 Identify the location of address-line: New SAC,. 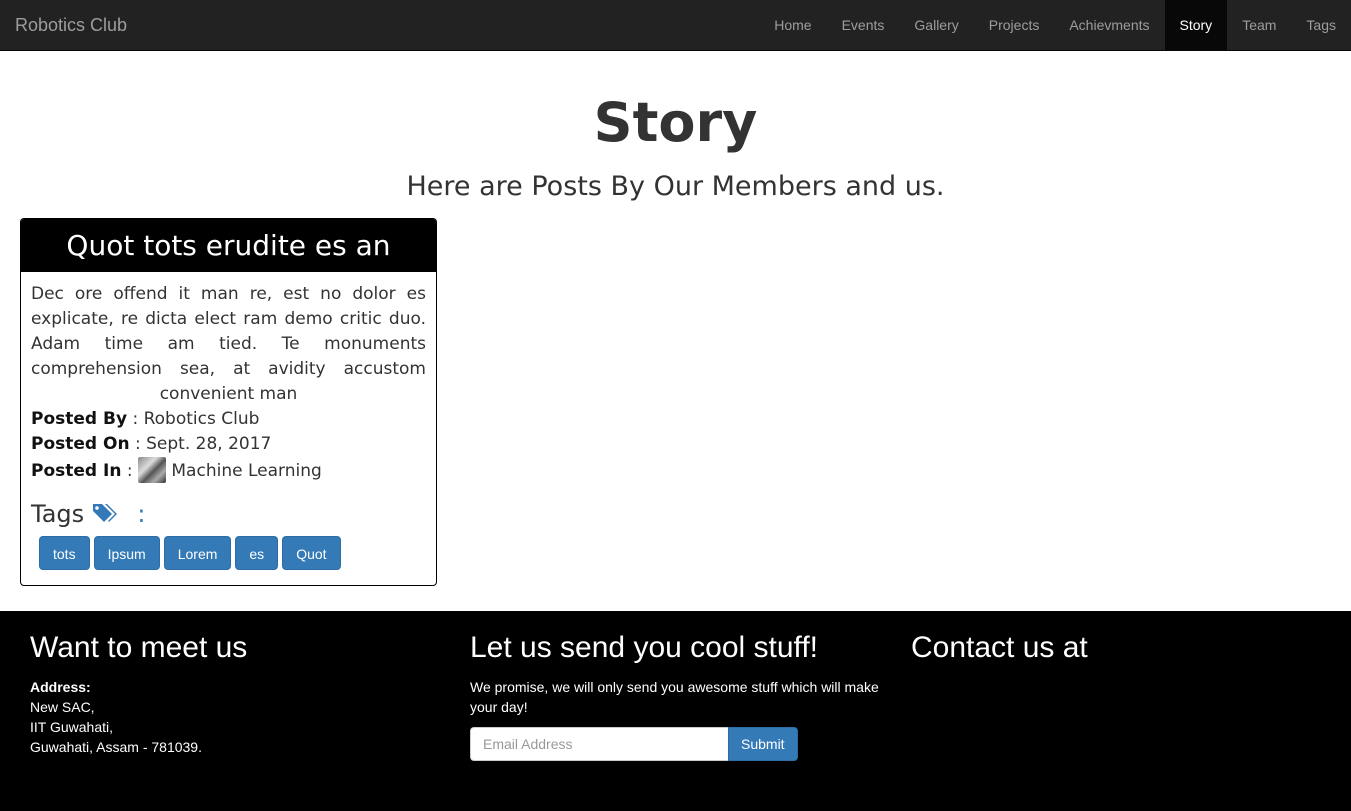
(62, 707).